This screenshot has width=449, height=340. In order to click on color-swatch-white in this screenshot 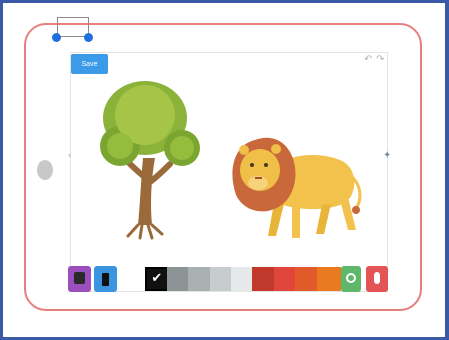, I will do `click(136, 279)`.